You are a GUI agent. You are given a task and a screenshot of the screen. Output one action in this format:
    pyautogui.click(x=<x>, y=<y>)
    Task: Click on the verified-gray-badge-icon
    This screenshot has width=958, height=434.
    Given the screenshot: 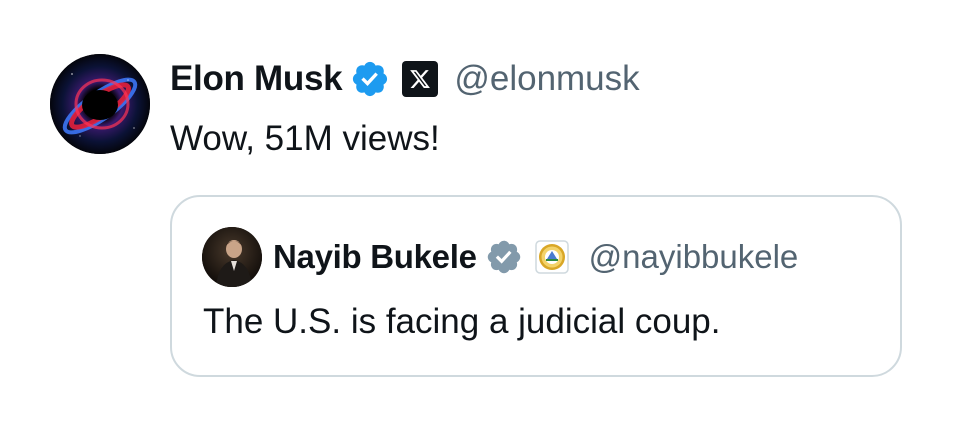 What is the action you would take?
    pyautogui.click(x=504, y=257)
    